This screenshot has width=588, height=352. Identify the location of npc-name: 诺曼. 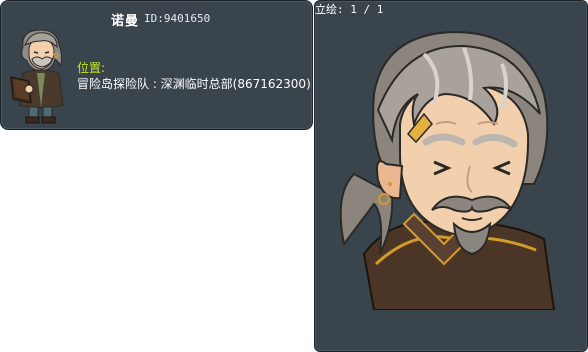
(125, 21).